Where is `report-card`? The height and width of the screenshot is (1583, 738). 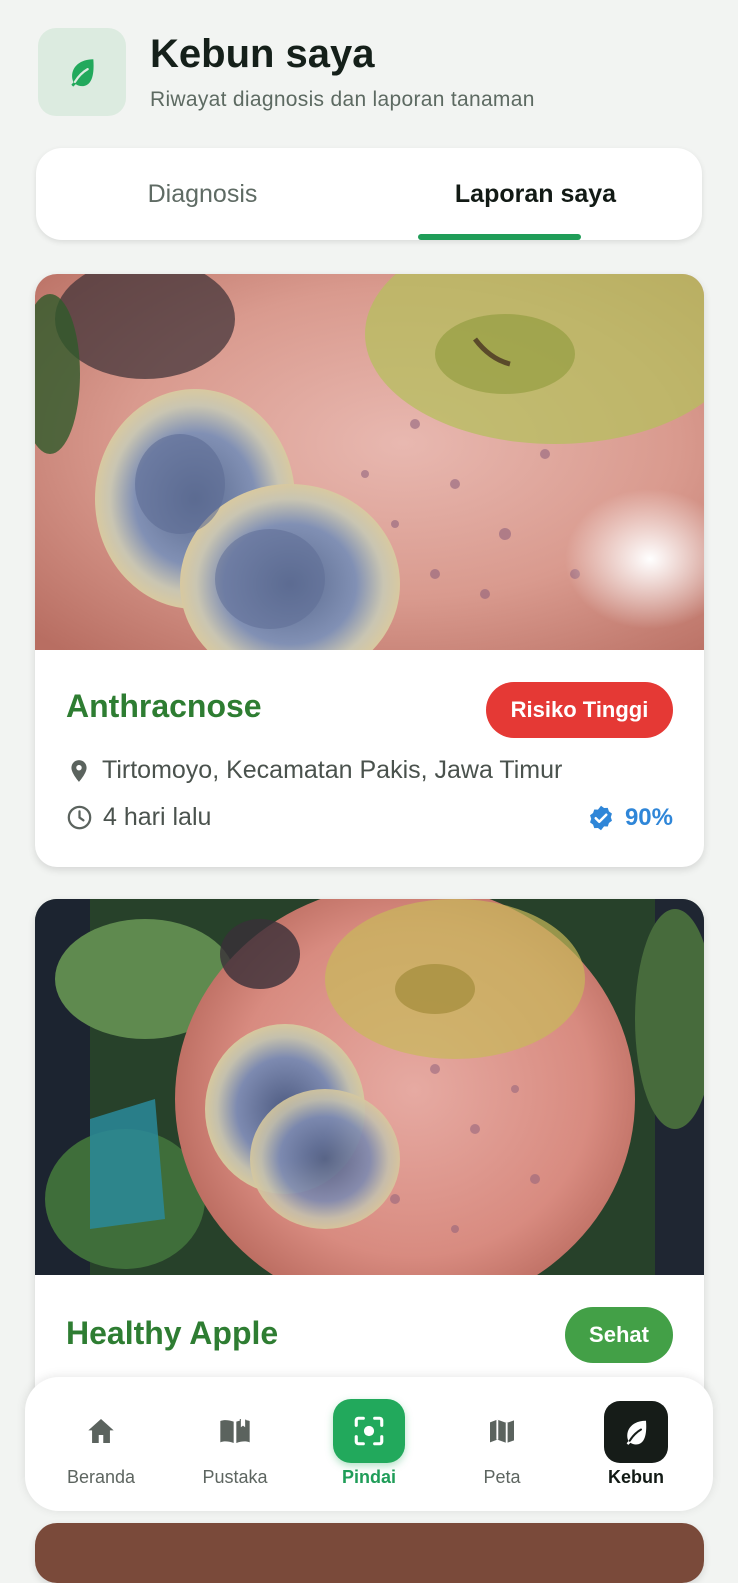 report-card is located at coordinates (369, 1553).